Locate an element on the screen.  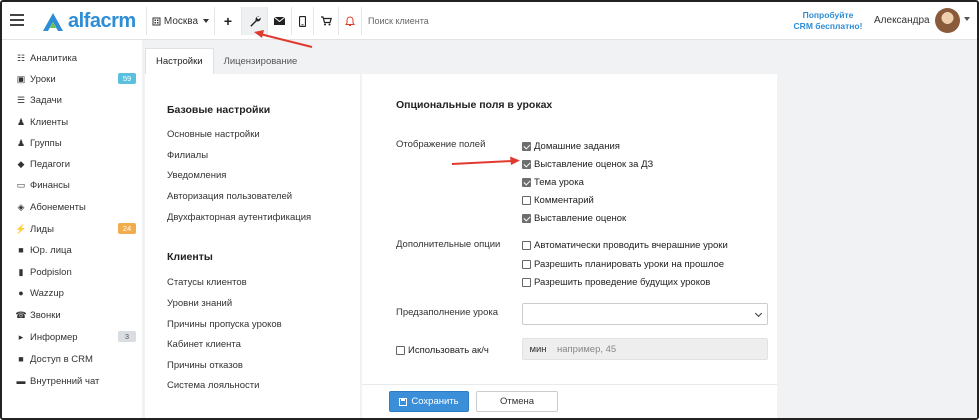
ak-checkbox-box is located at coordinates (400, 350).